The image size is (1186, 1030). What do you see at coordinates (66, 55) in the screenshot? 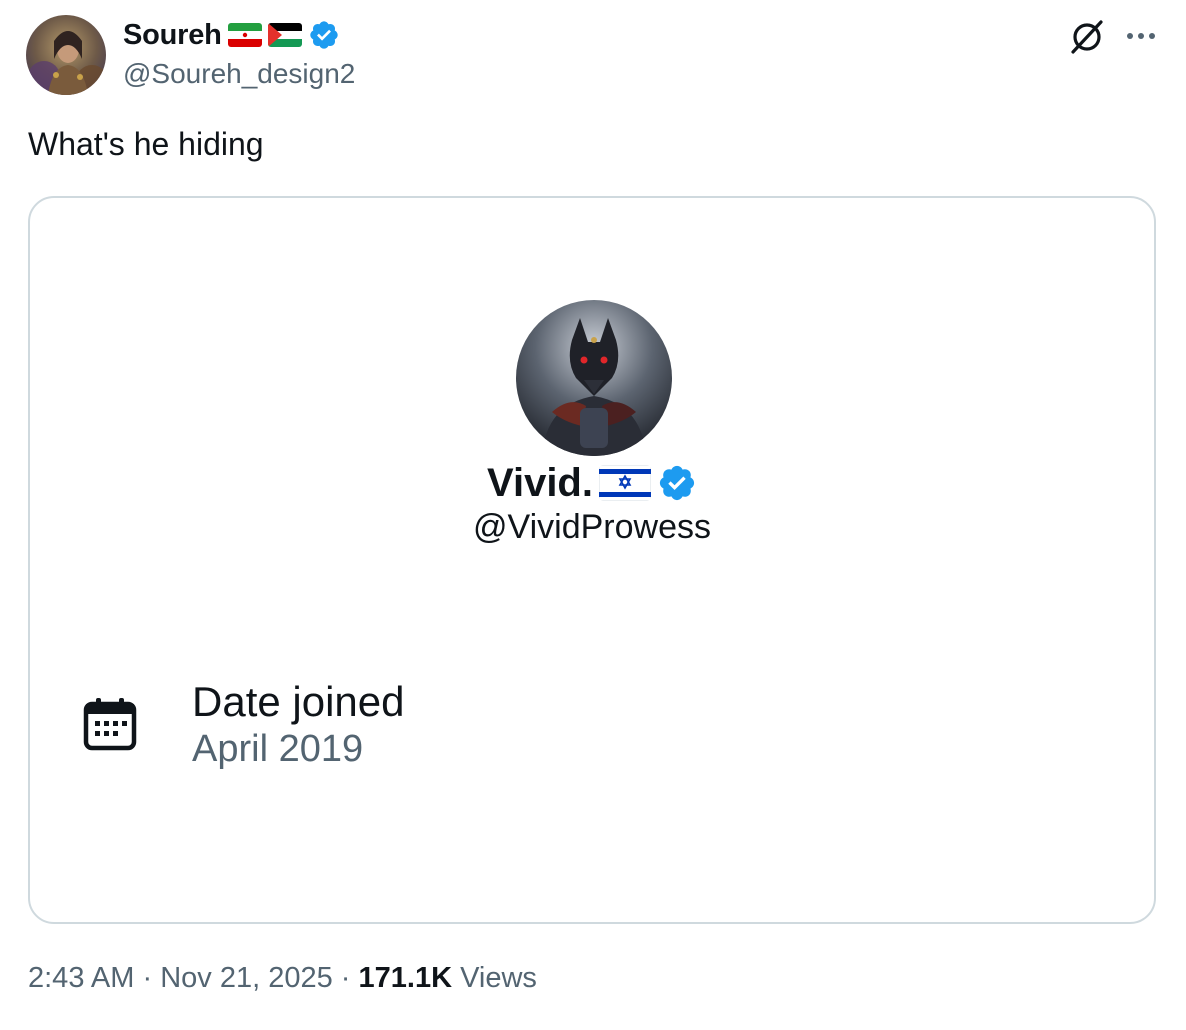
I see `author-avatar` at bounding box center [66, 55].